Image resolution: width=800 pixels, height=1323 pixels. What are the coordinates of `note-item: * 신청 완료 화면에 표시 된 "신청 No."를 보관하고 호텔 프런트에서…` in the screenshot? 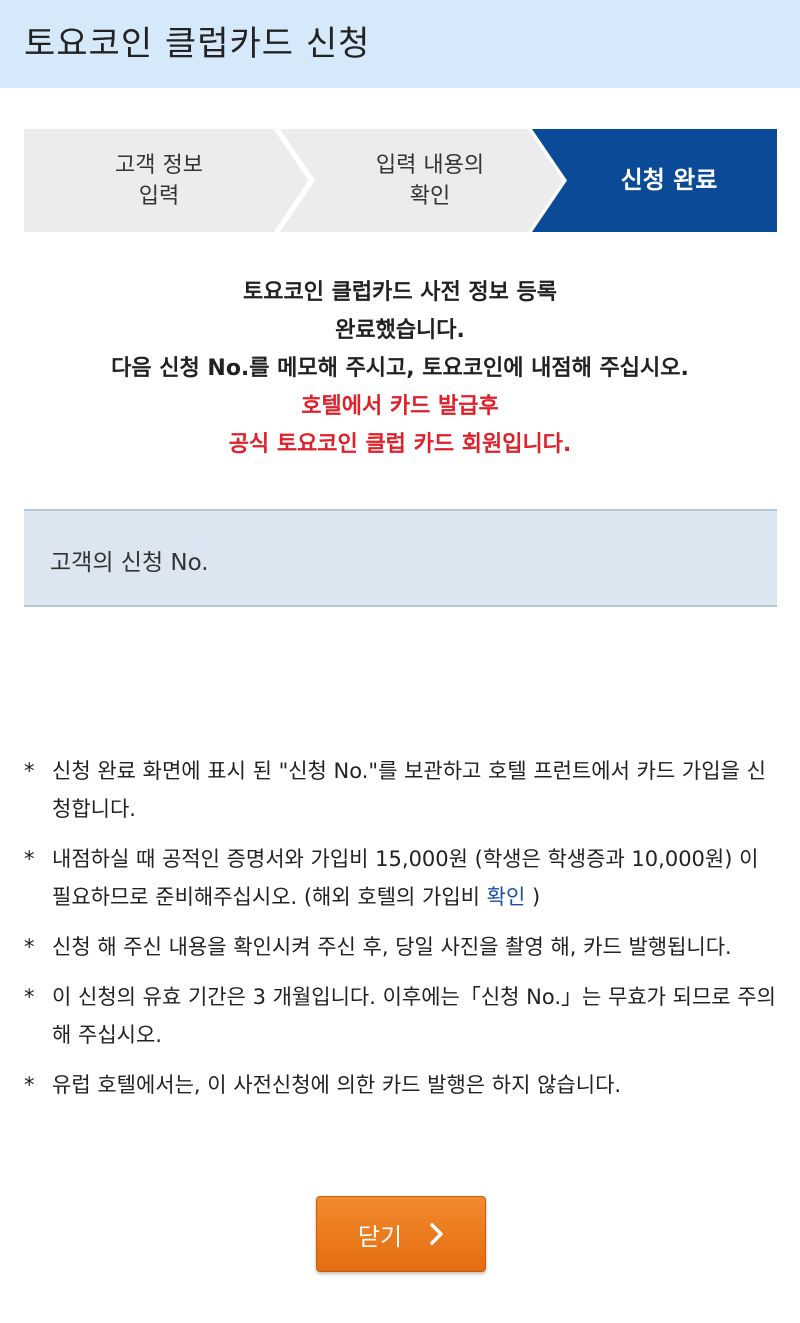 It's located at (404, 790).